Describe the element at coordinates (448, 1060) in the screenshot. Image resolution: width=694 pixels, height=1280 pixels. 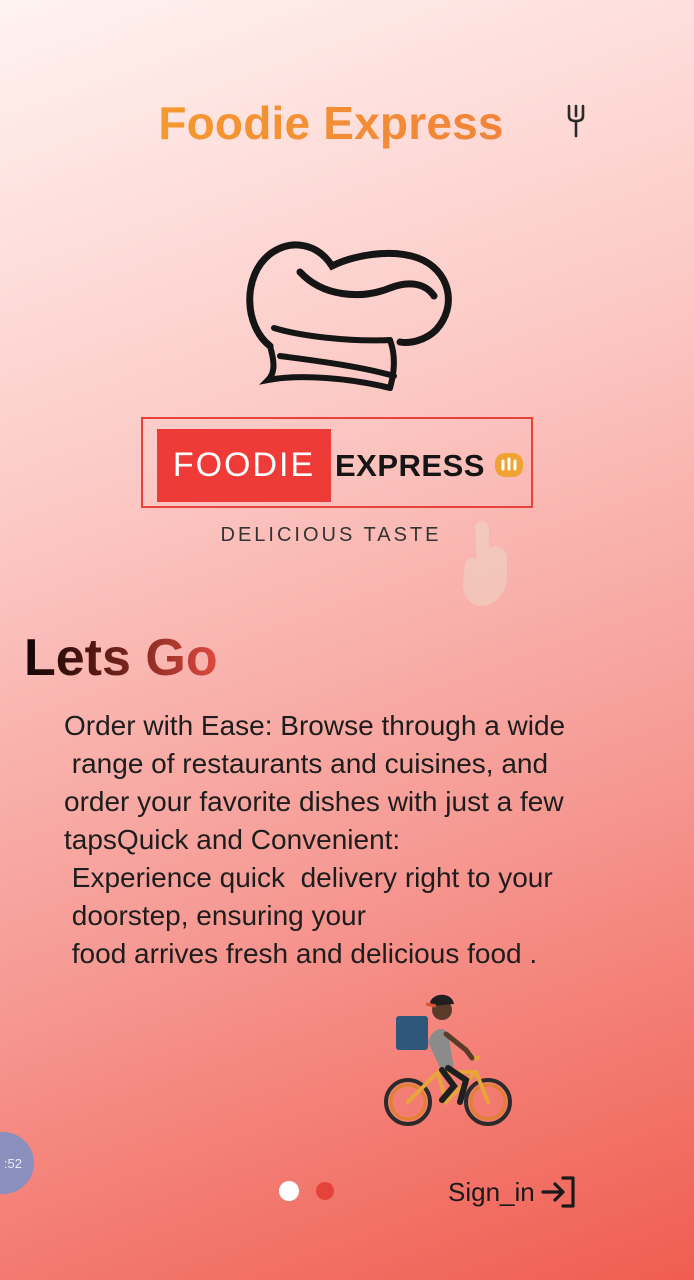
I see `delivery-bike-illustration` at that location.